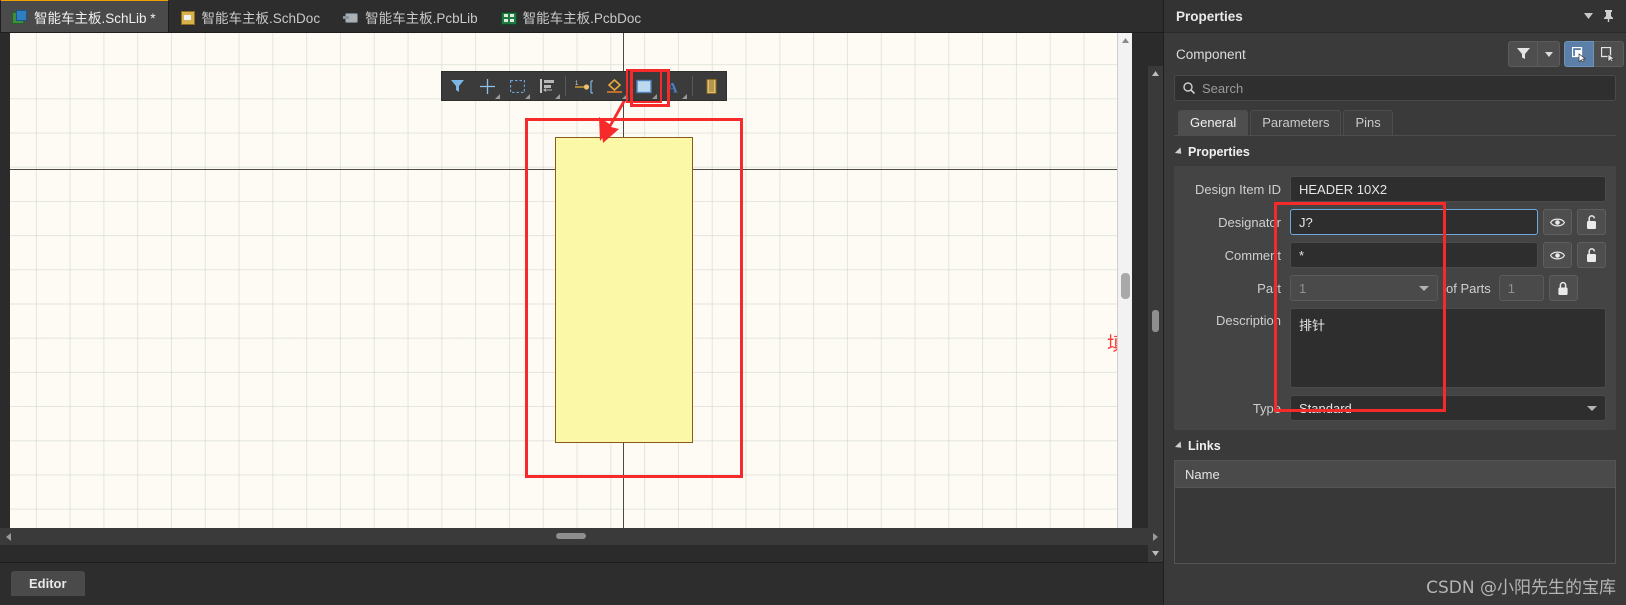 The height and width of the screenshot is (605, 1626). I want to click on part-lock-button, so click(1563, 288).